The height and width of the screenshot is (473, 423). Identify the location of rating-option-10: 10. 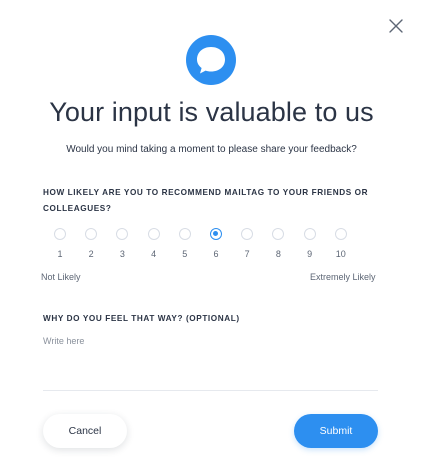
(341, 243).